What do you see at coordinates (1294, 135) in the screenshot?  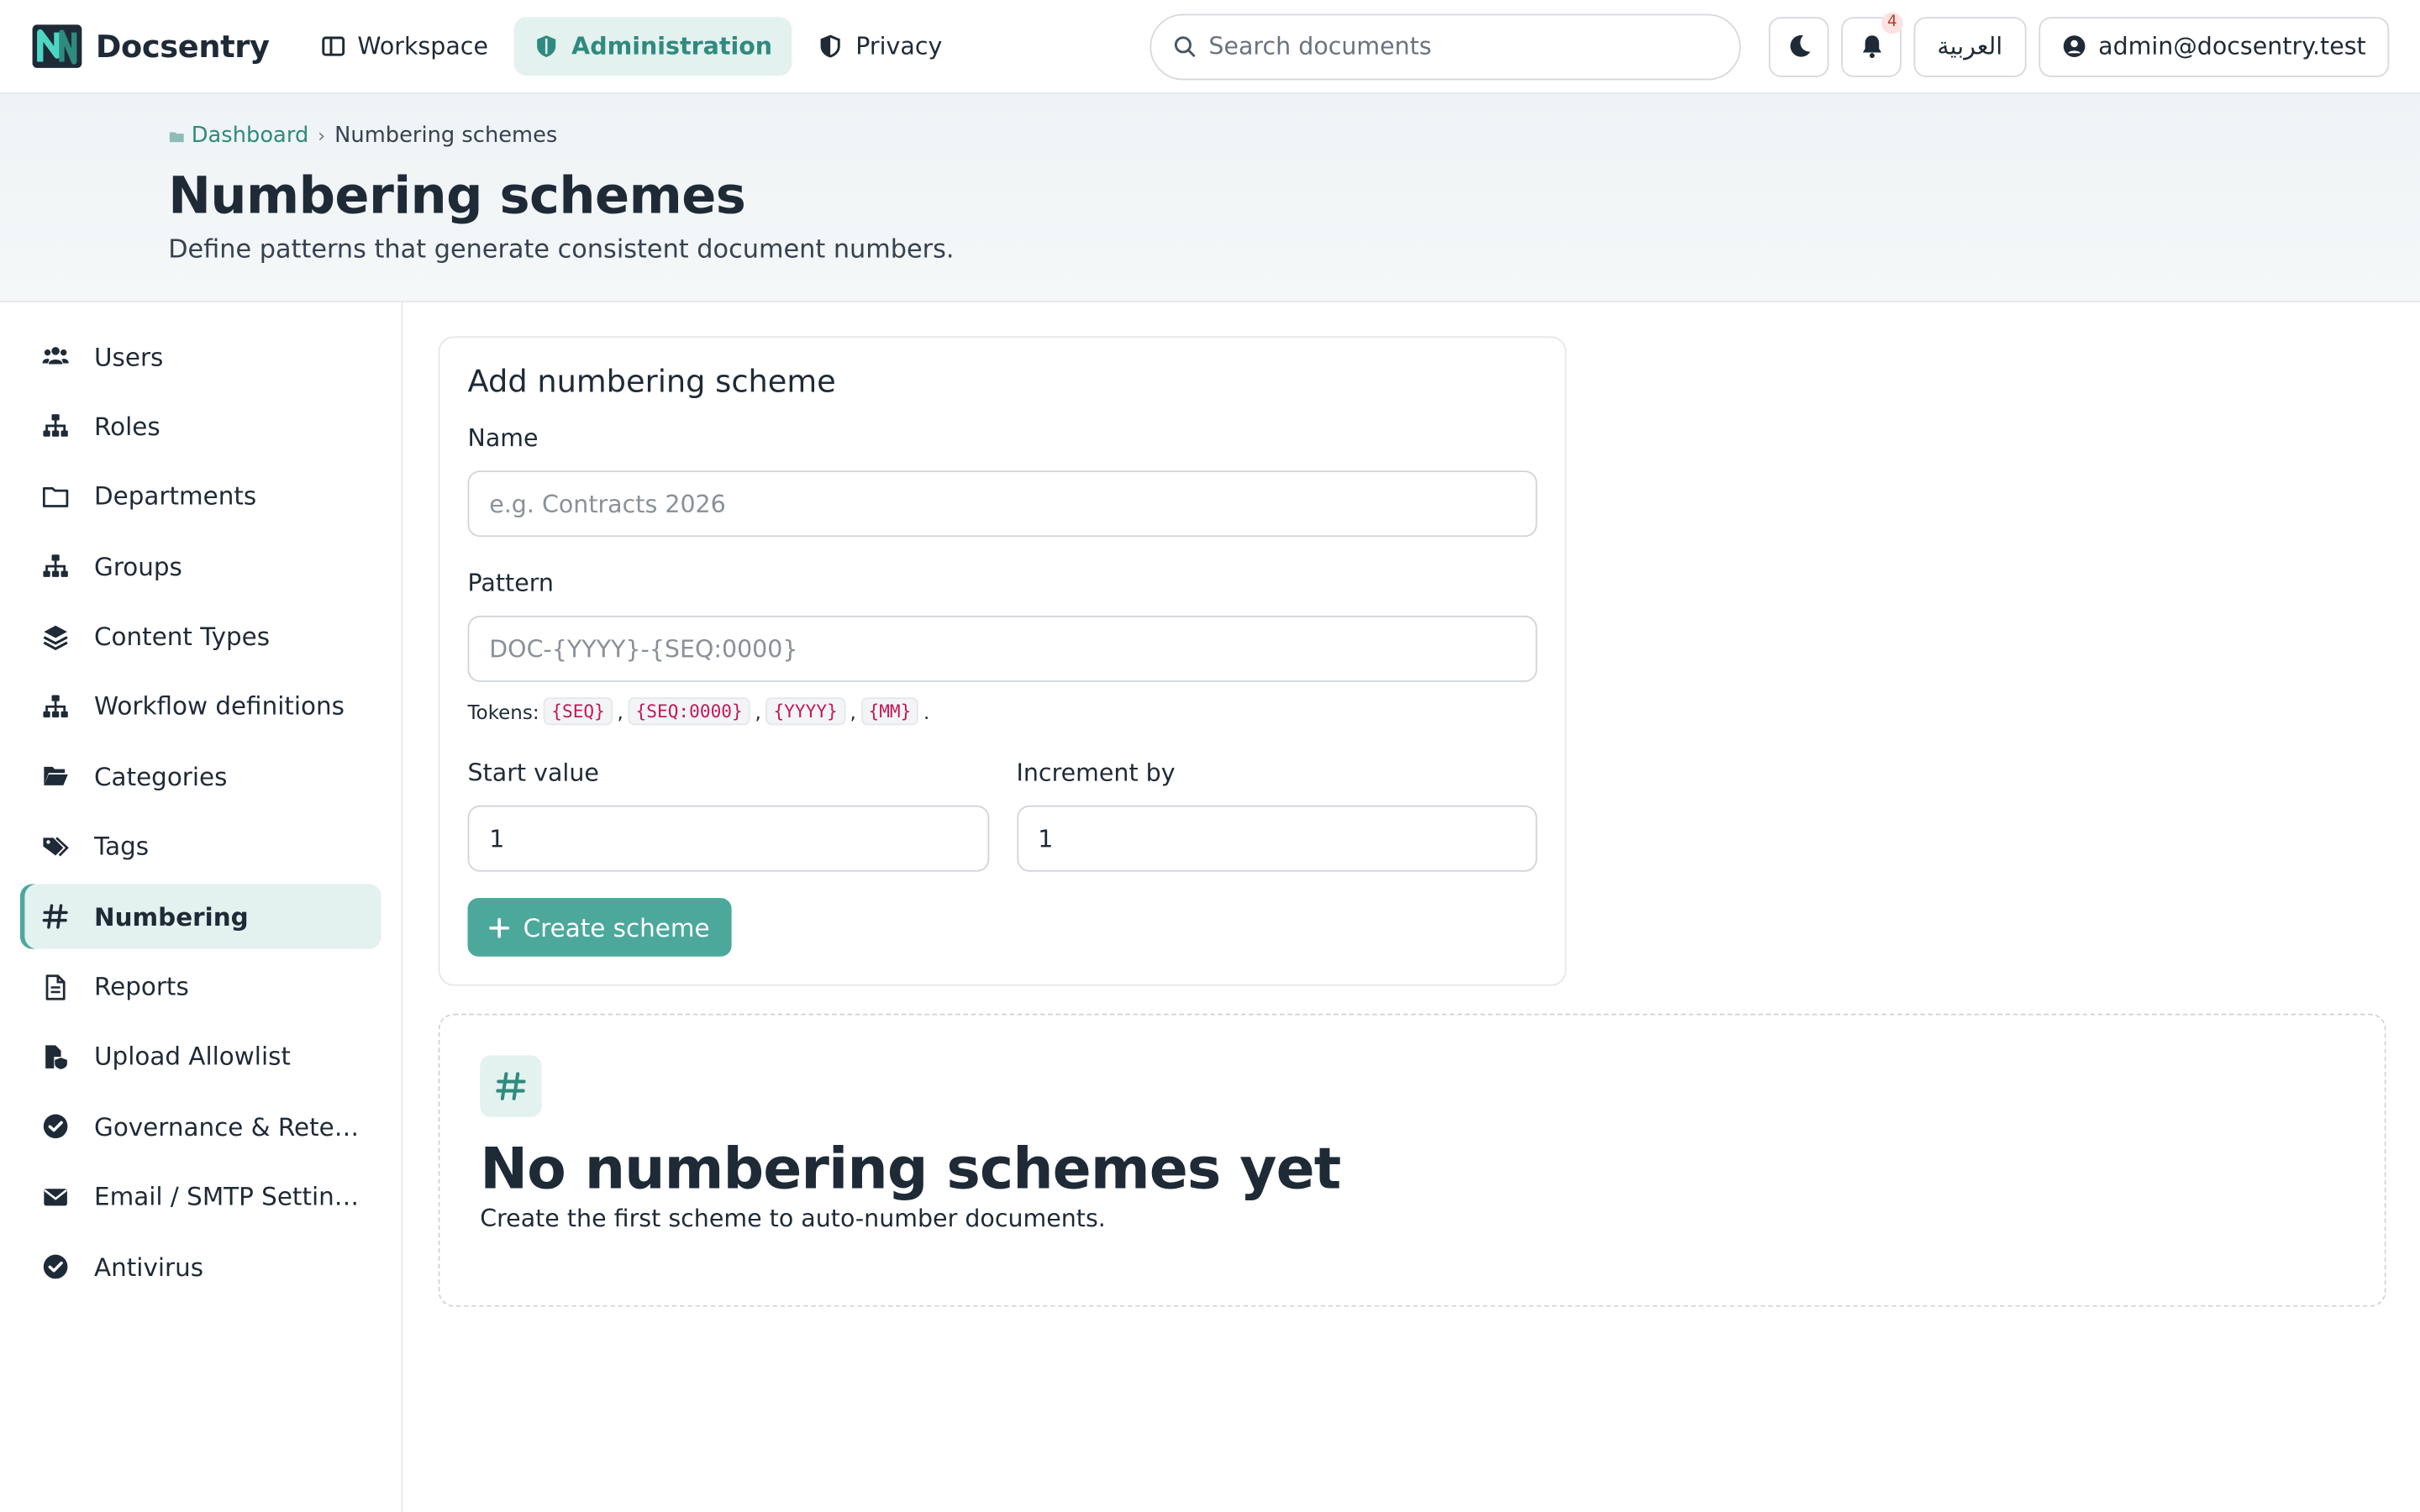 I see `breadcrumb: Dashboard › Numbering schemes` at bounding box center [1294, 135].